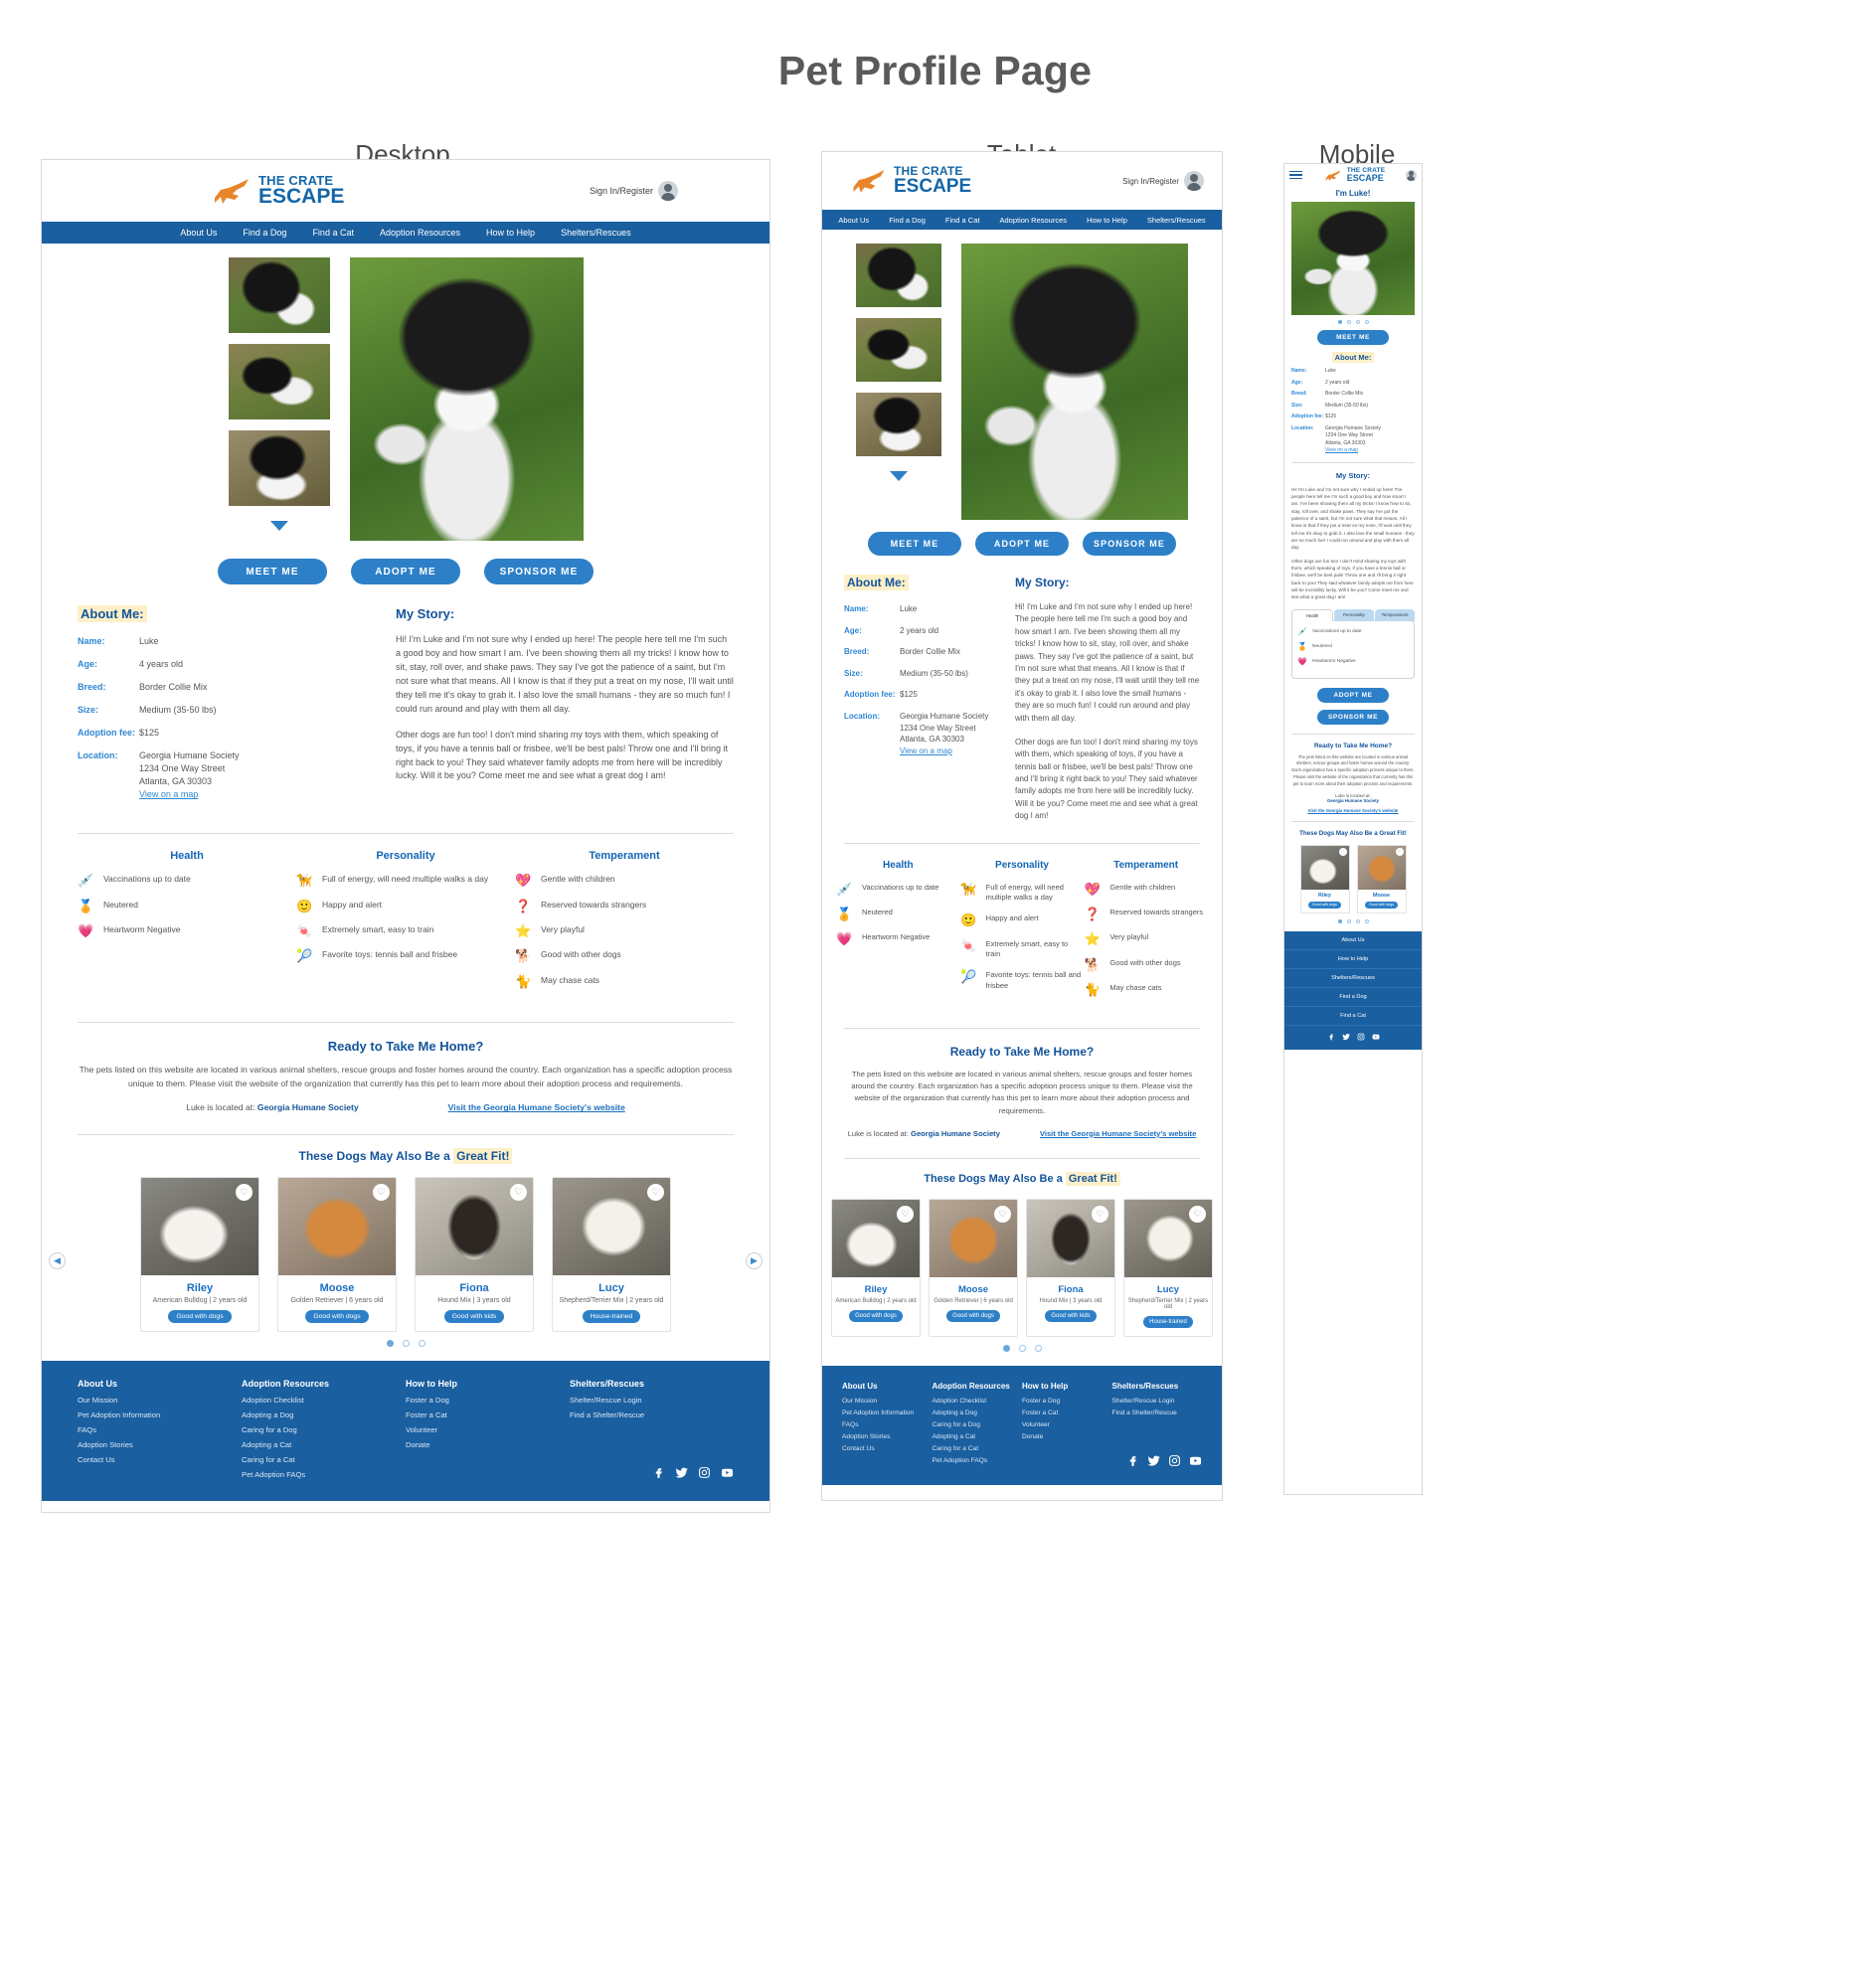  Describe the element at coordinates (1153, 1460) in the screenshot. I see `twitter-icon` at that location.